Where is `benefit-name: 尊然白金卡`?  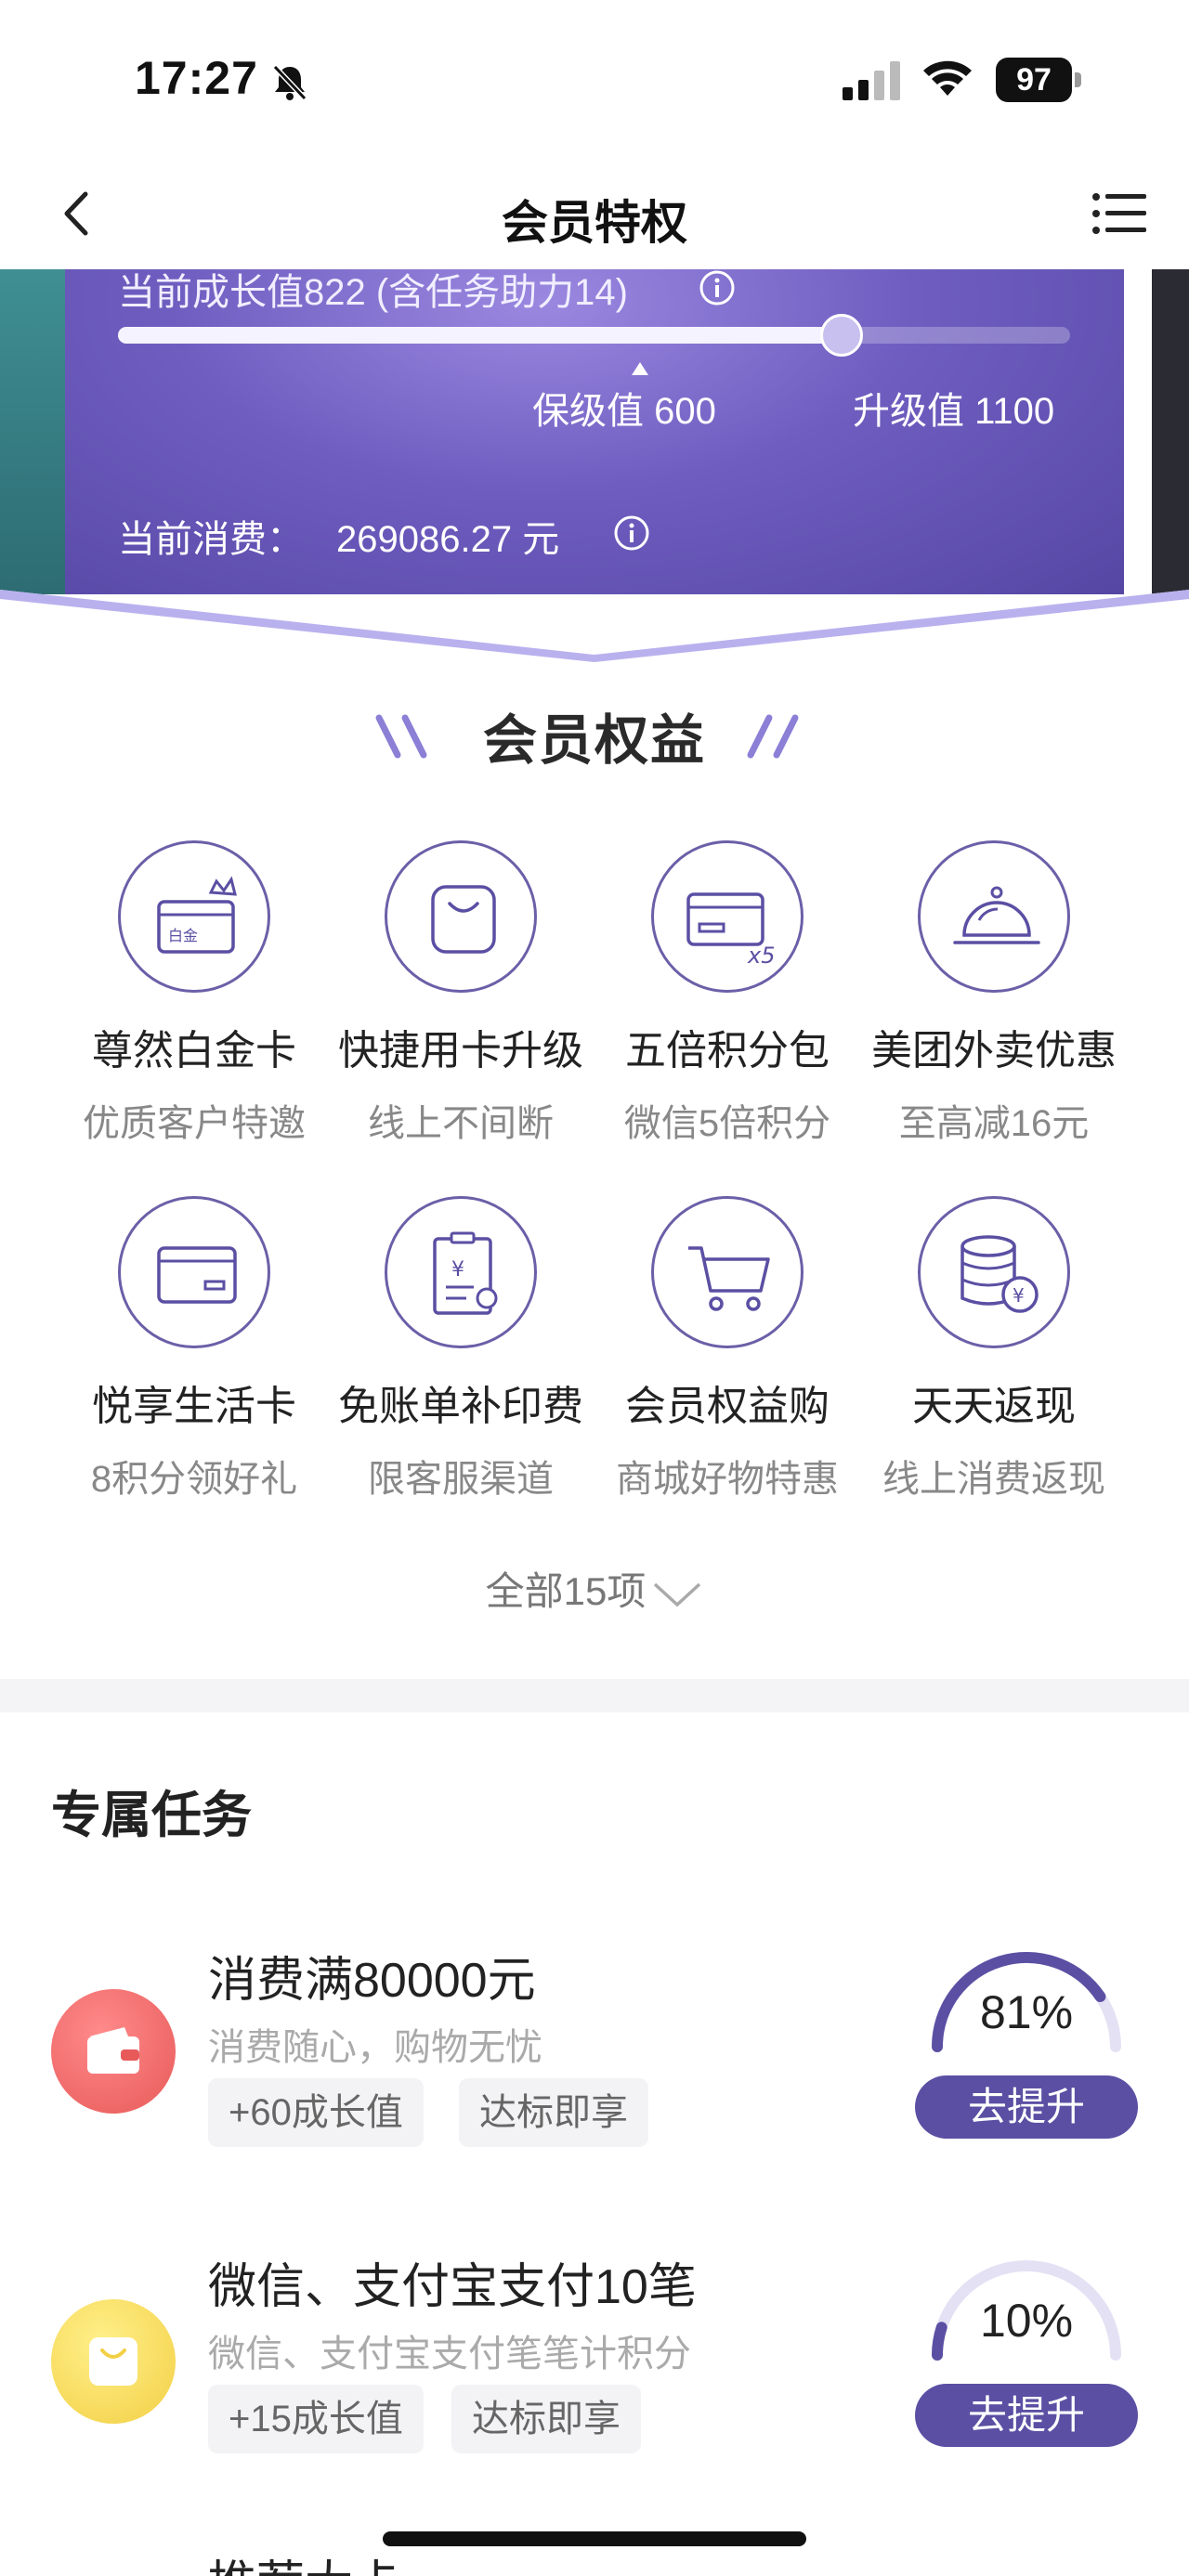
benefit-name: 尊然白金卡 is located at coordinates (194, 1050).